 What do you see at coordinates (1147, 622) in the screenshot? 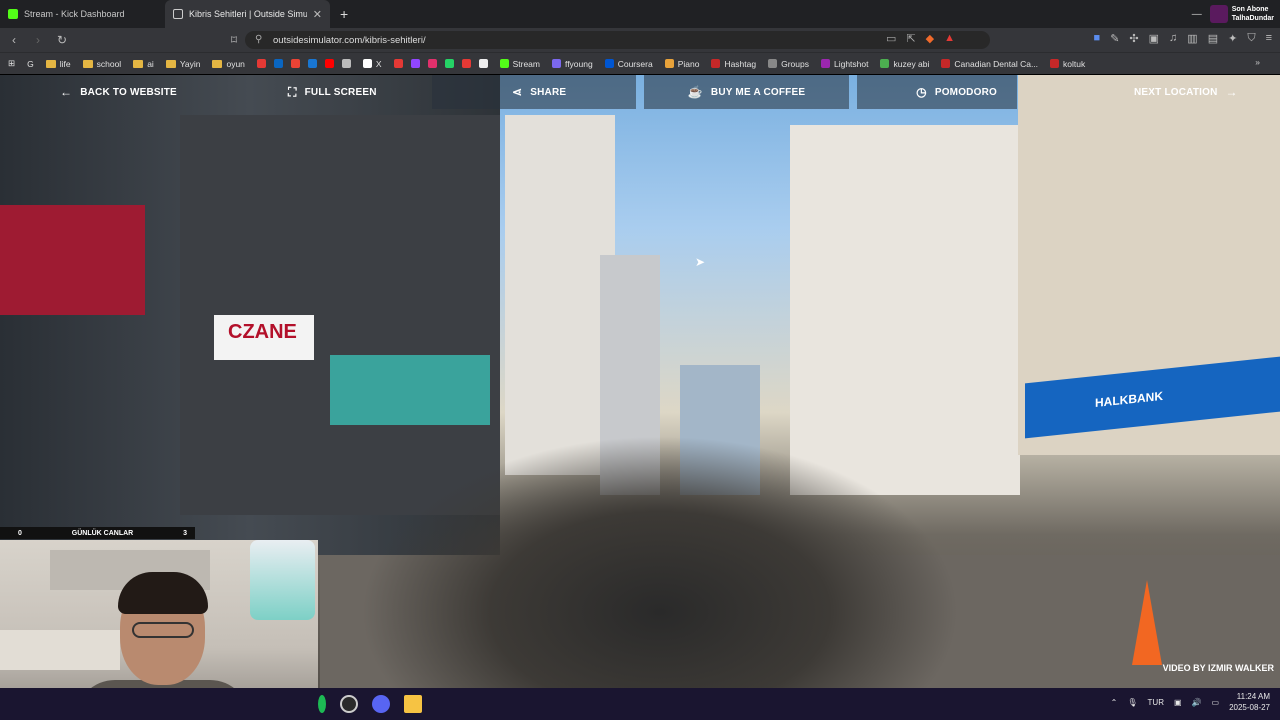
I see `traffic-cone` at bounding box center [1147, 622].